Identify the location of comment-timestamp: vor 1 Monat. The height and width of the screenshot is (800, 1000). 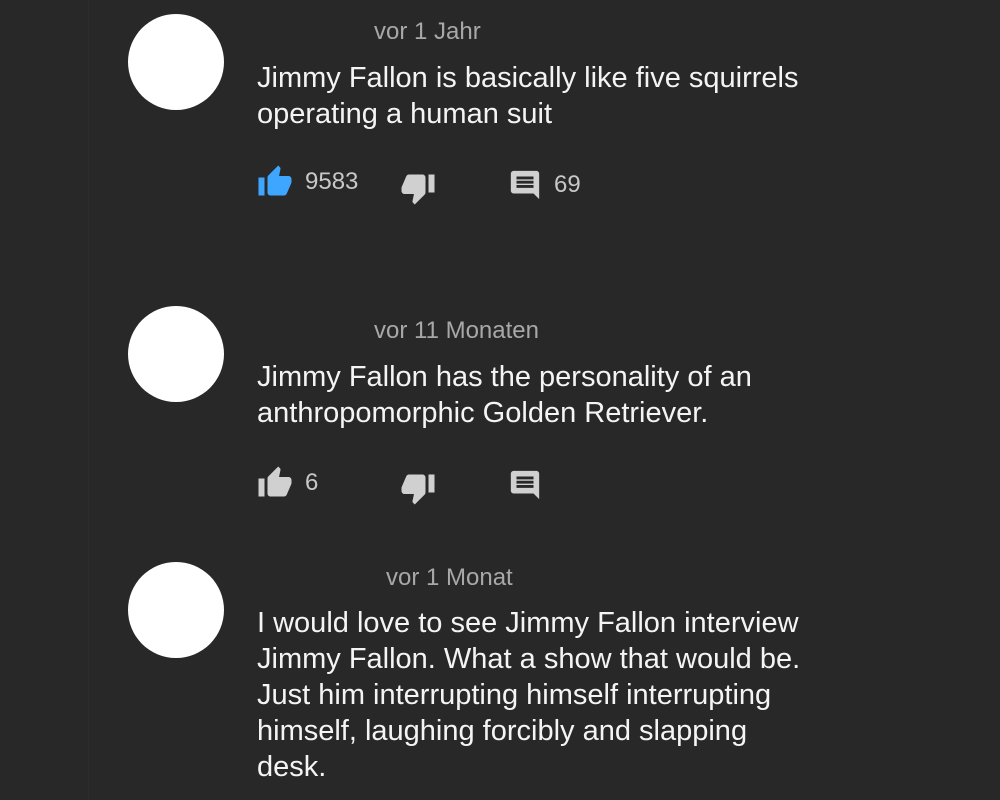
(449, 578).